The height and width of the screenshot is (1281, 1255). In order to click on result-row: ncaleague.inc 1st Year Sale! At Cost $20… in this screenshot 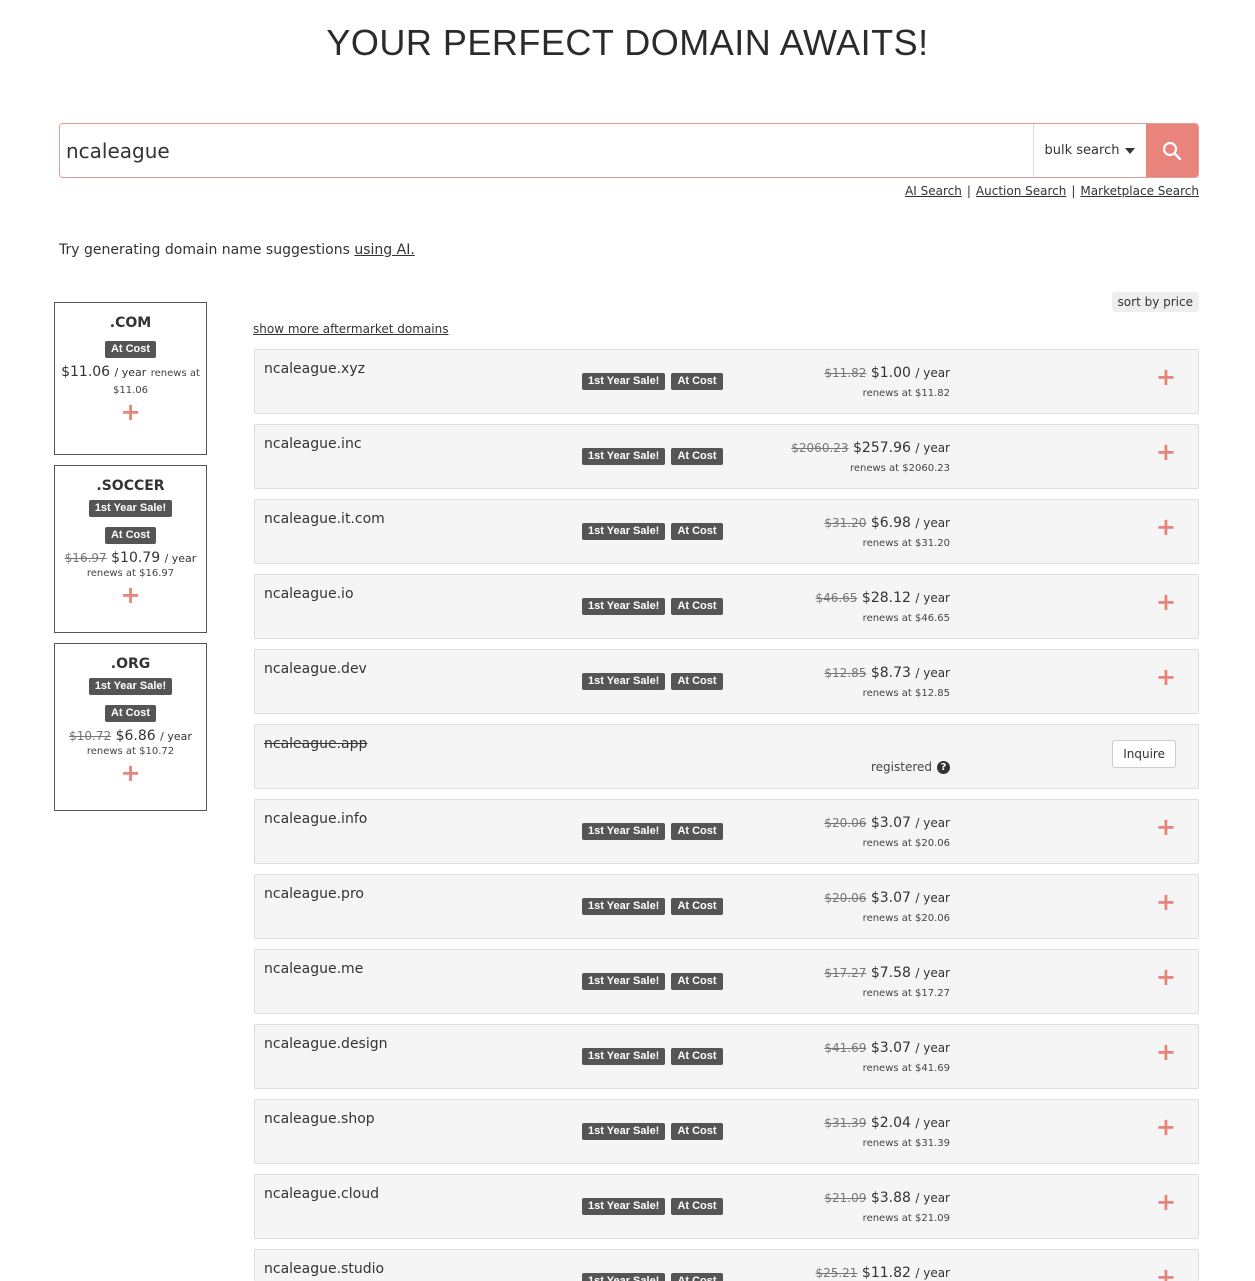, I will do `click(726, 456)`.